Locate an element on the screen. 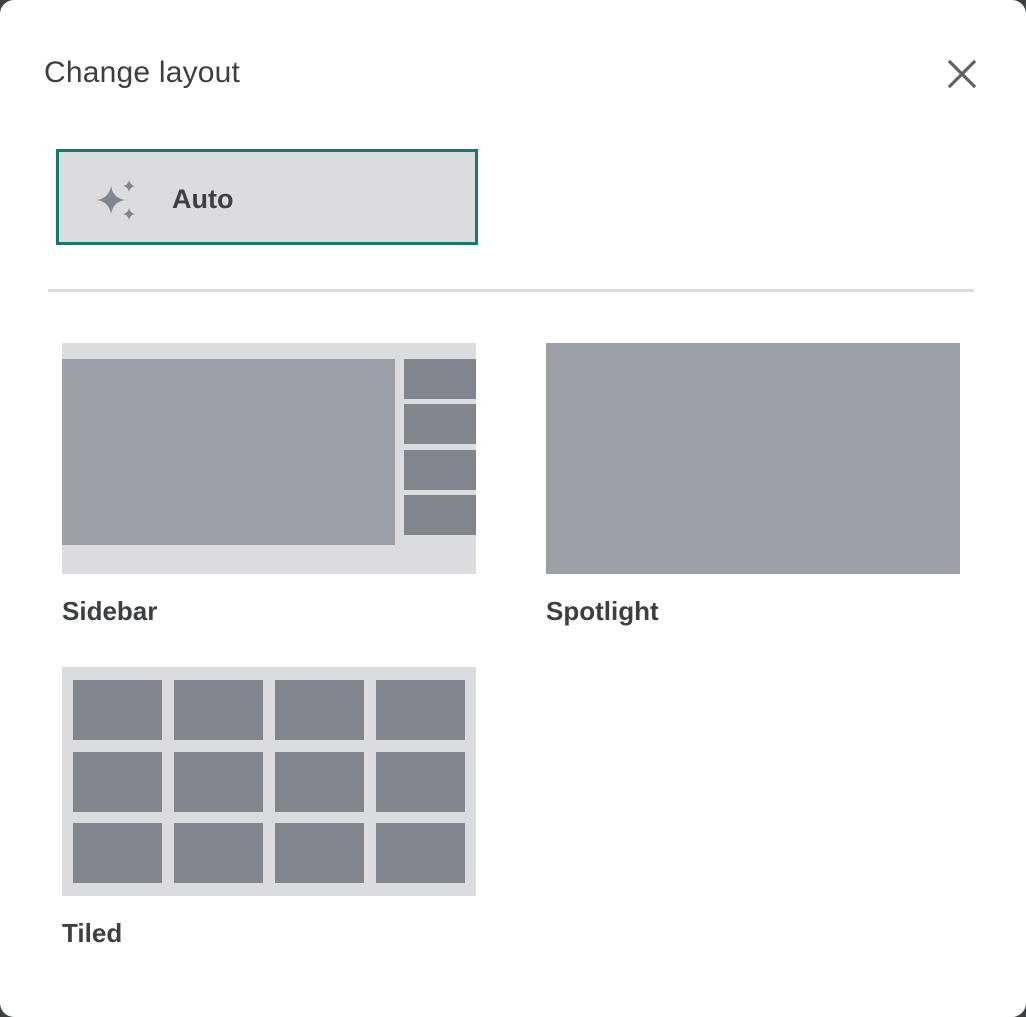 Image resolution: width=1026 pixels, height=1017 pixels. sparkle-icon is located at coordinates (116, 200).